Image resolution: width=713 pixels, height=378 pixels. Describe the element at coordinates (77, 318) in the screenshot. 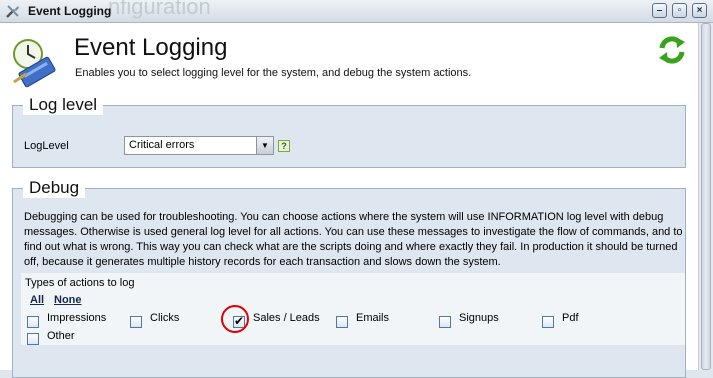

I see `label-impressions: Impressions` at that location.